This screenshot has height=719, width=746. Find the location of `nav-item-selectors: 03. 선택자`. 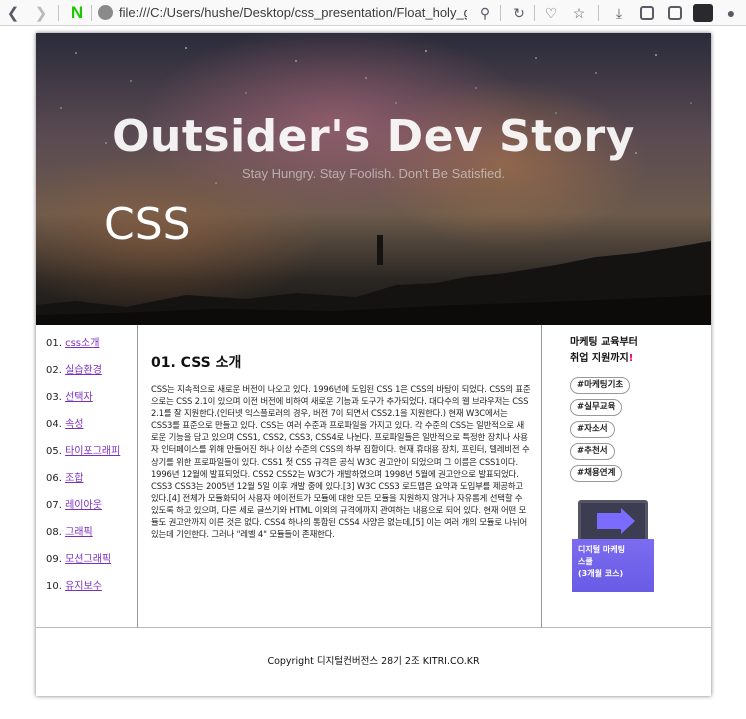

nav-item-selectors: 03. 선택자 is located at coordinates (83, 401).